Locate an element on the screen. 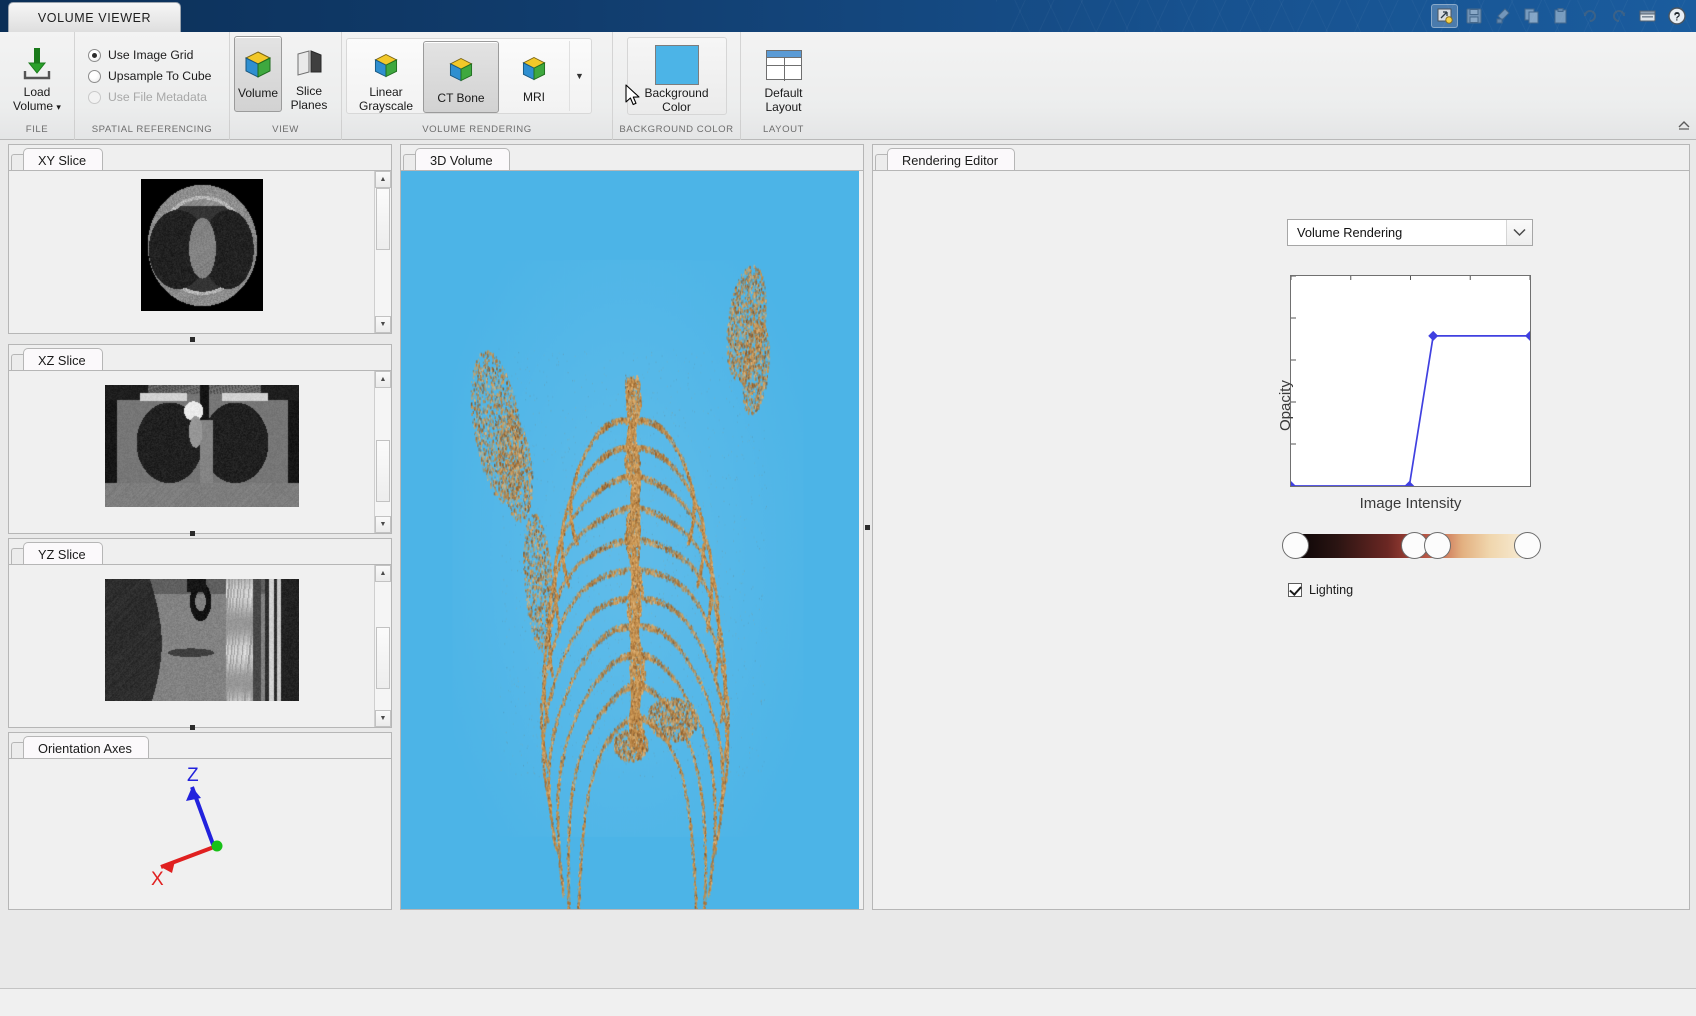  xy-slice-tabbar: XY Slice is located at coordinates (200, 158).